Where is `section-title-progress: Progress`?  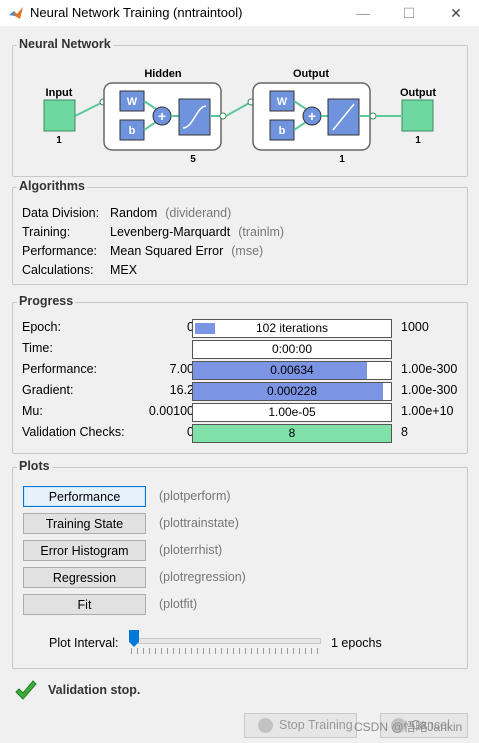 section-title-progress: Progress is located at coordinates (46, 301).